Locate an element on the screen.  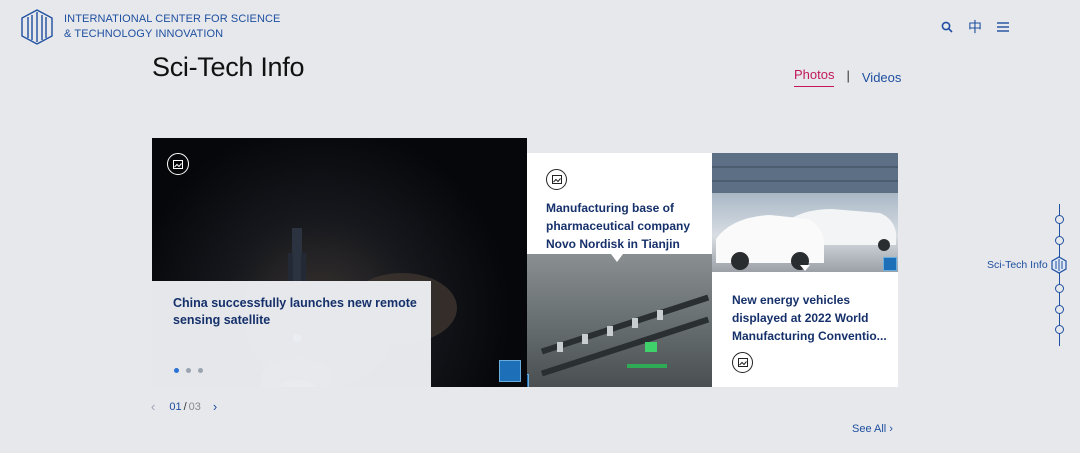
see-all-link: See All › is located at coordinates (872, 429).